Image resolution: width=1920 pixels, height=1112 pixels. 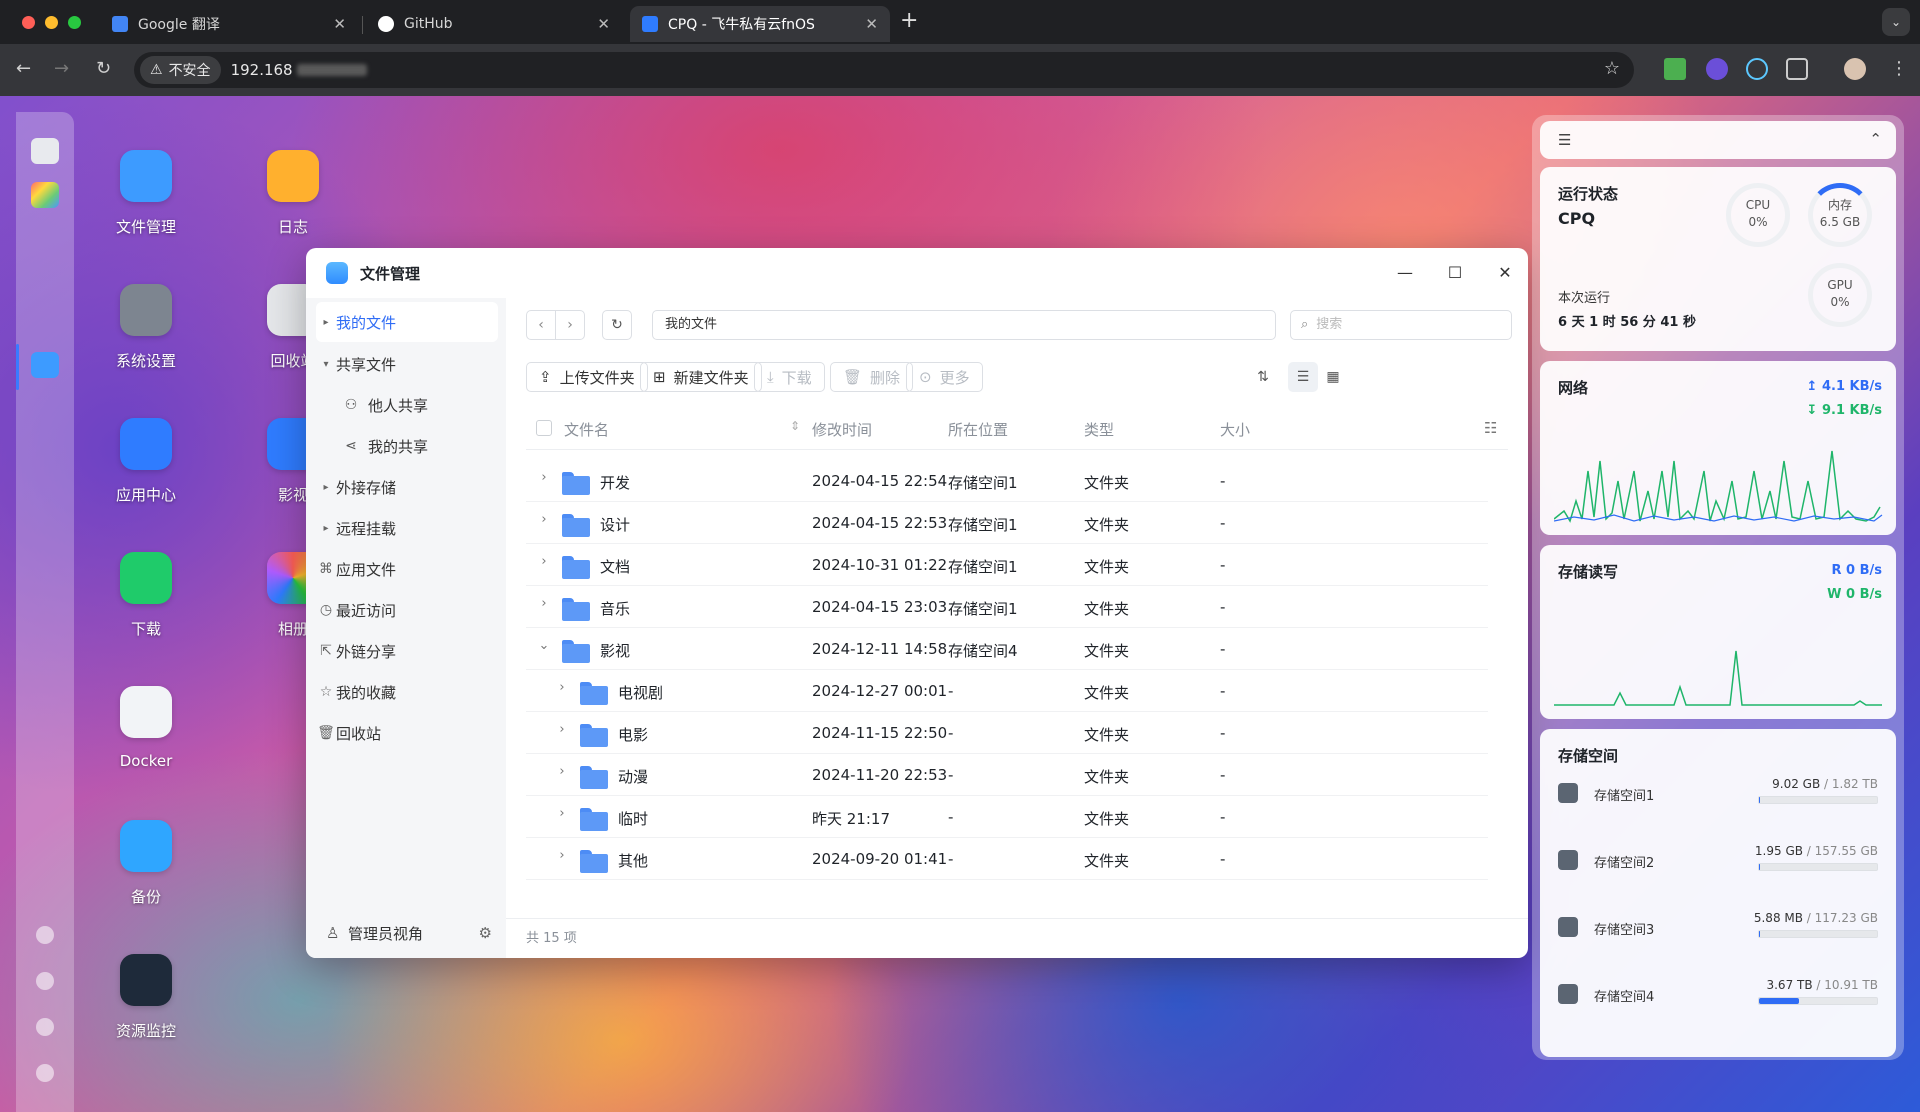 I want to click on list-view-icon: ☰, so click(x=1303, y=377).